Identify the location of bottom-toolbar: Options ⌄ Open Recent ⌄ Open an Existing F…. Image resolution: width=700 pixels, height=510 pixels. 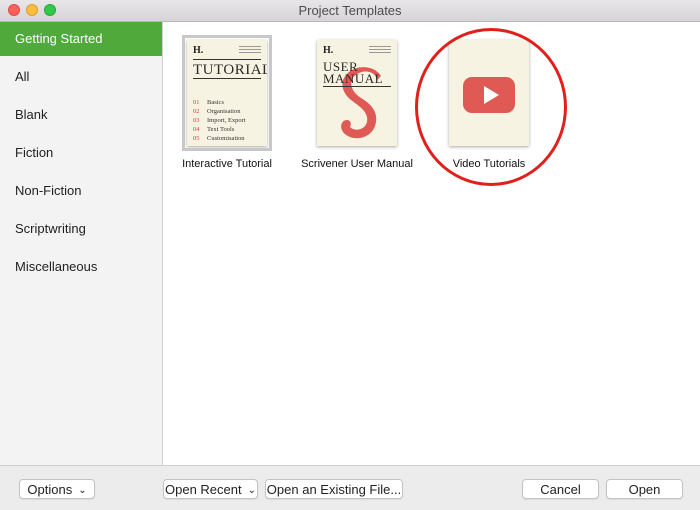
(350, 487).